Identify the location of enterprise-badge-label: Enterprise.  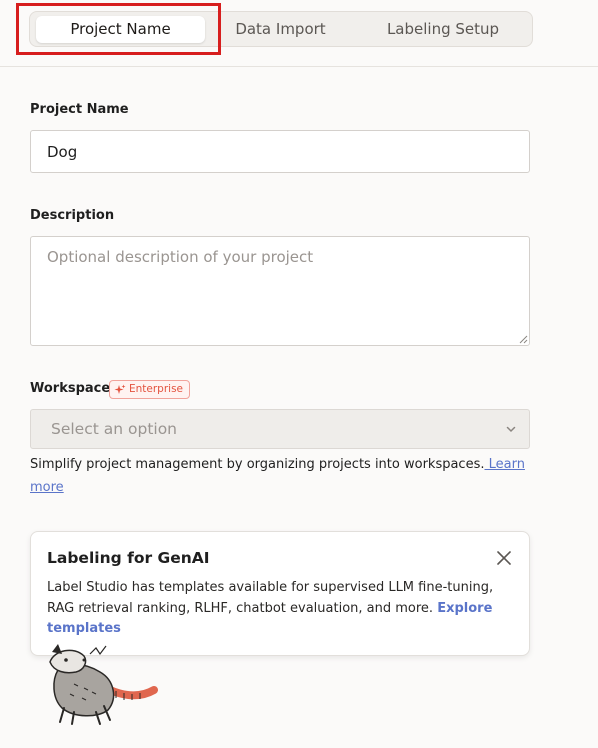
(156, 389).